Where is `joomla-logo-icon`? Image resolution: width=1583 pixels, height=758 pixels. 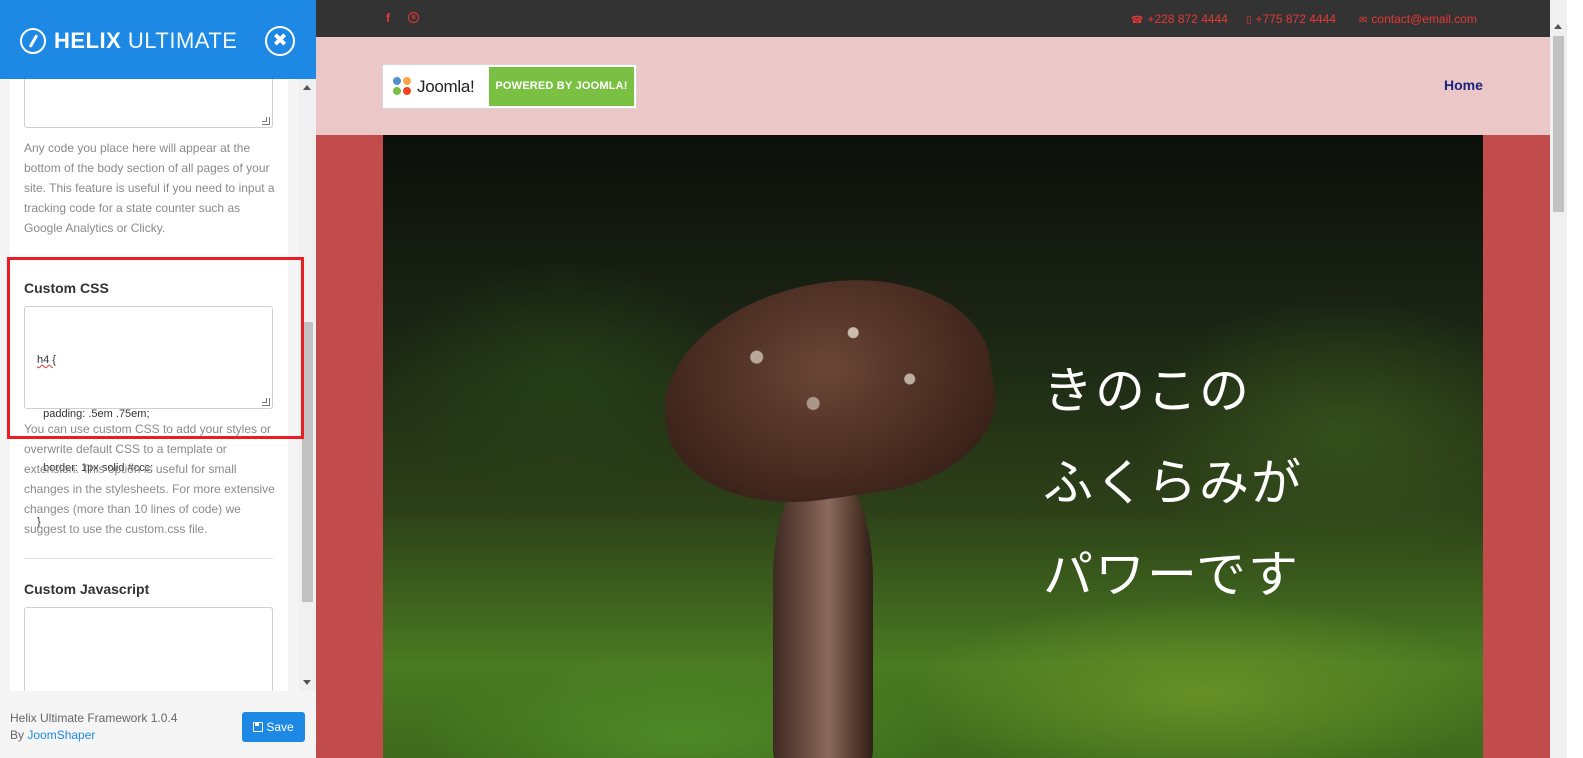
joomla-logo-icon is located at coordinates (403, 87).